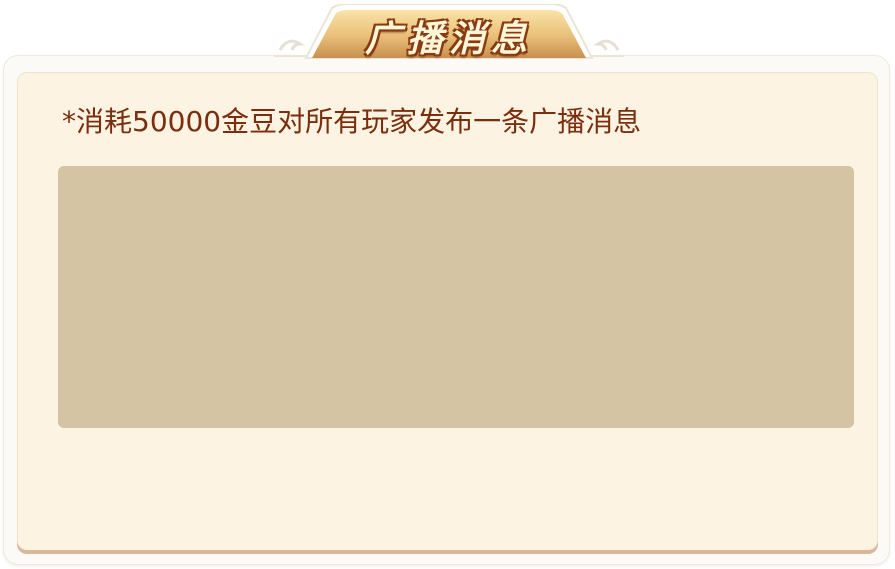 Image resolution: width=895 pixels, height=569 pixels. I want to click on dialog-title: 广播消息, so click(448, 39).